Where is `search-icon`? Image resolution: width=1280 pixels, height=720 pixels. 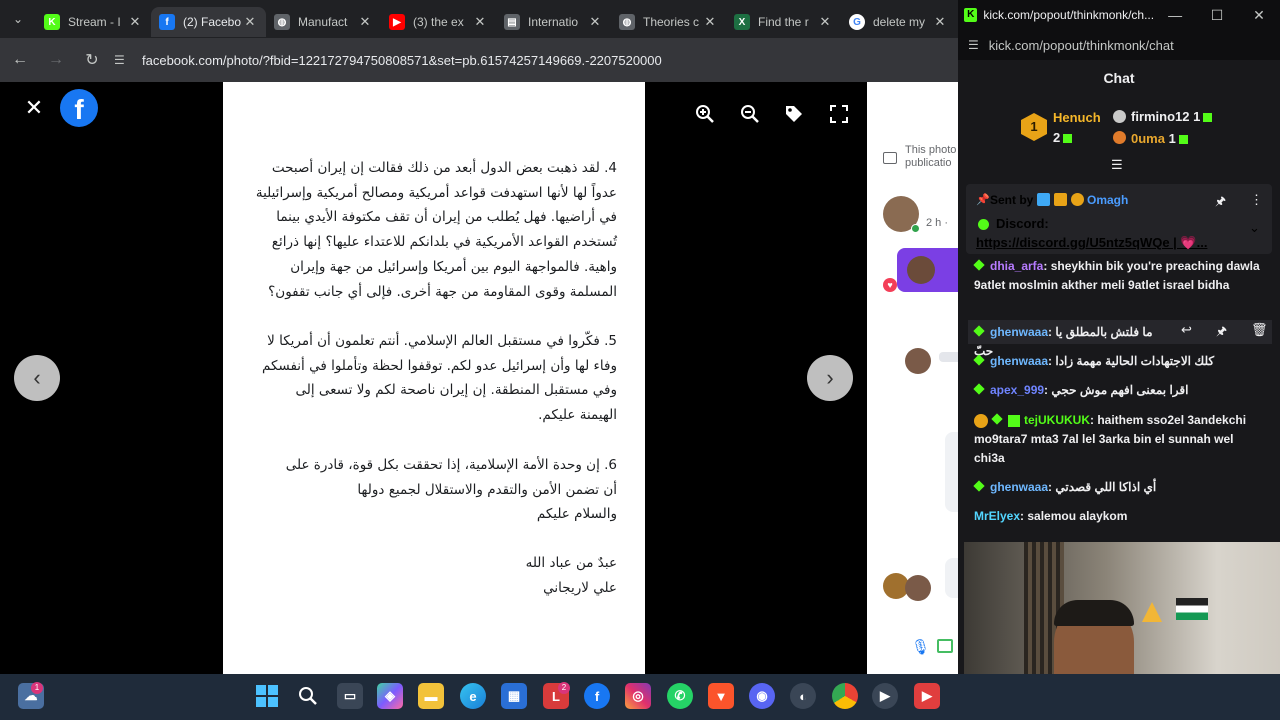
search-icon is located at coordinates (308, 696).